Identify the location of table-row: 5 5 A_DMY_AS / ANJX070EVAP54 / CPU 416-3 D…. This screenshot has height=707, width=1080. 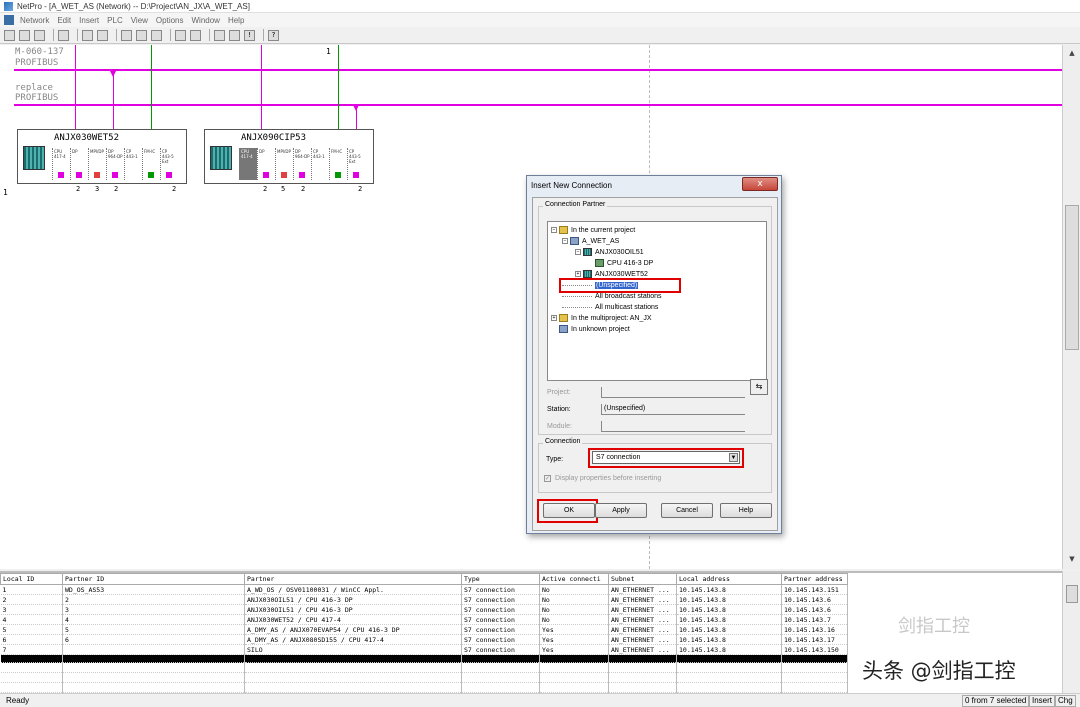
(424, 629).